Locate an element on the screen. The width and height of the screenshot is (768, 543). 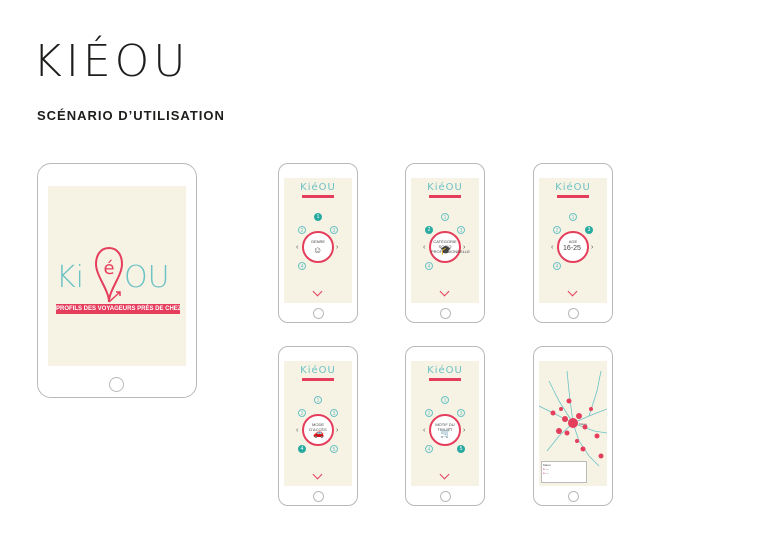
selector-wheel: AGE 16-25 is located at coordinates (573, 247).